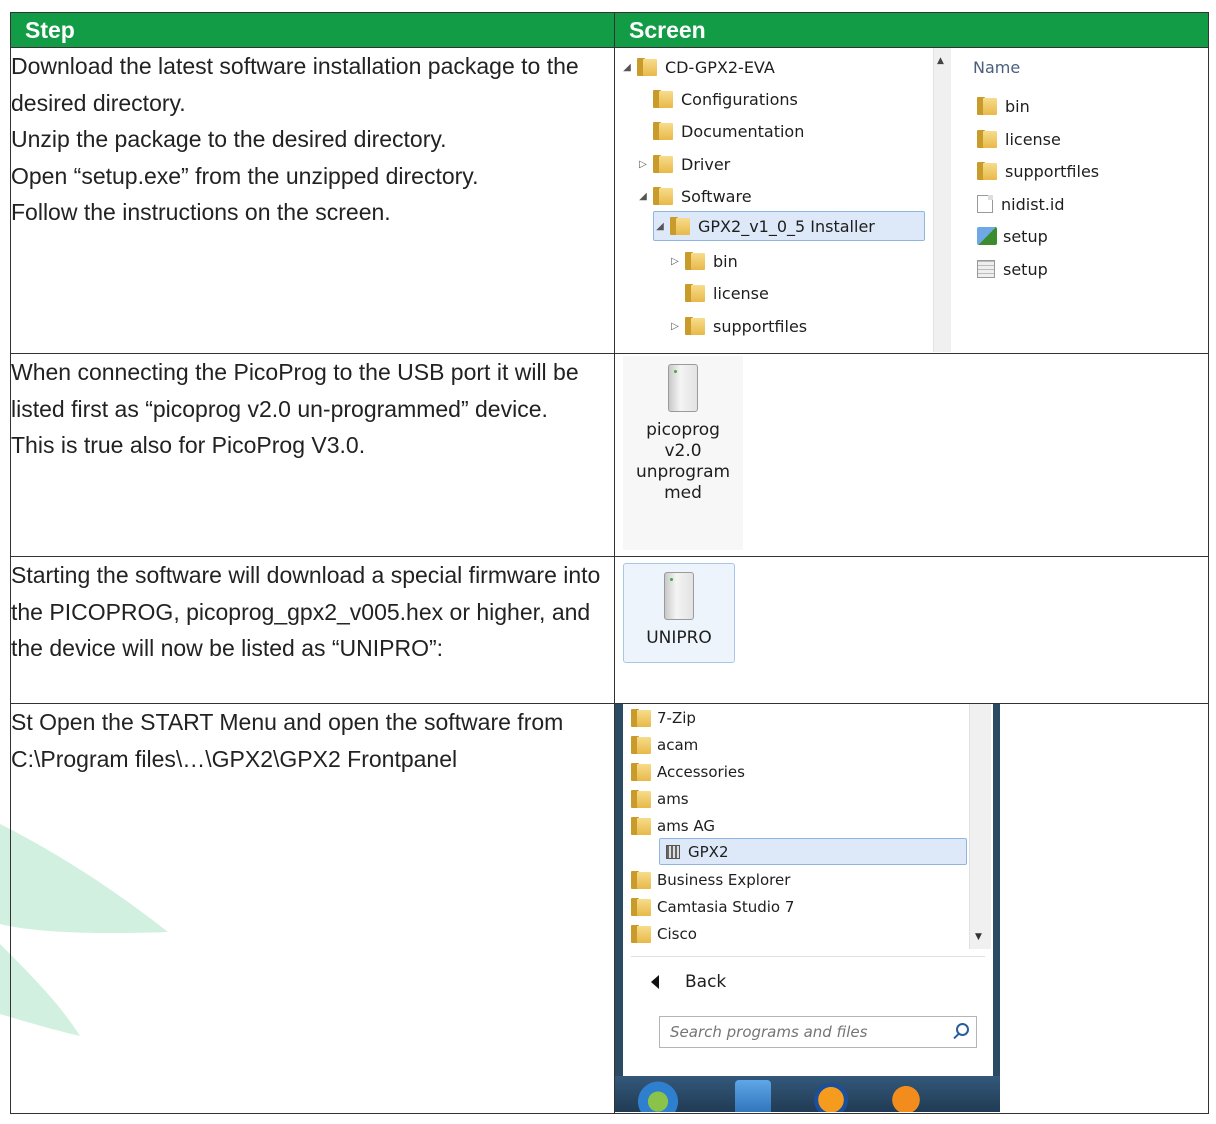 The height and width of the screenshot is (1124, 1216). What do you see at coordinates (978, 937) in the screenshot?
I see `scroll-down-icon: ▼` at bounding box center [978, 937].